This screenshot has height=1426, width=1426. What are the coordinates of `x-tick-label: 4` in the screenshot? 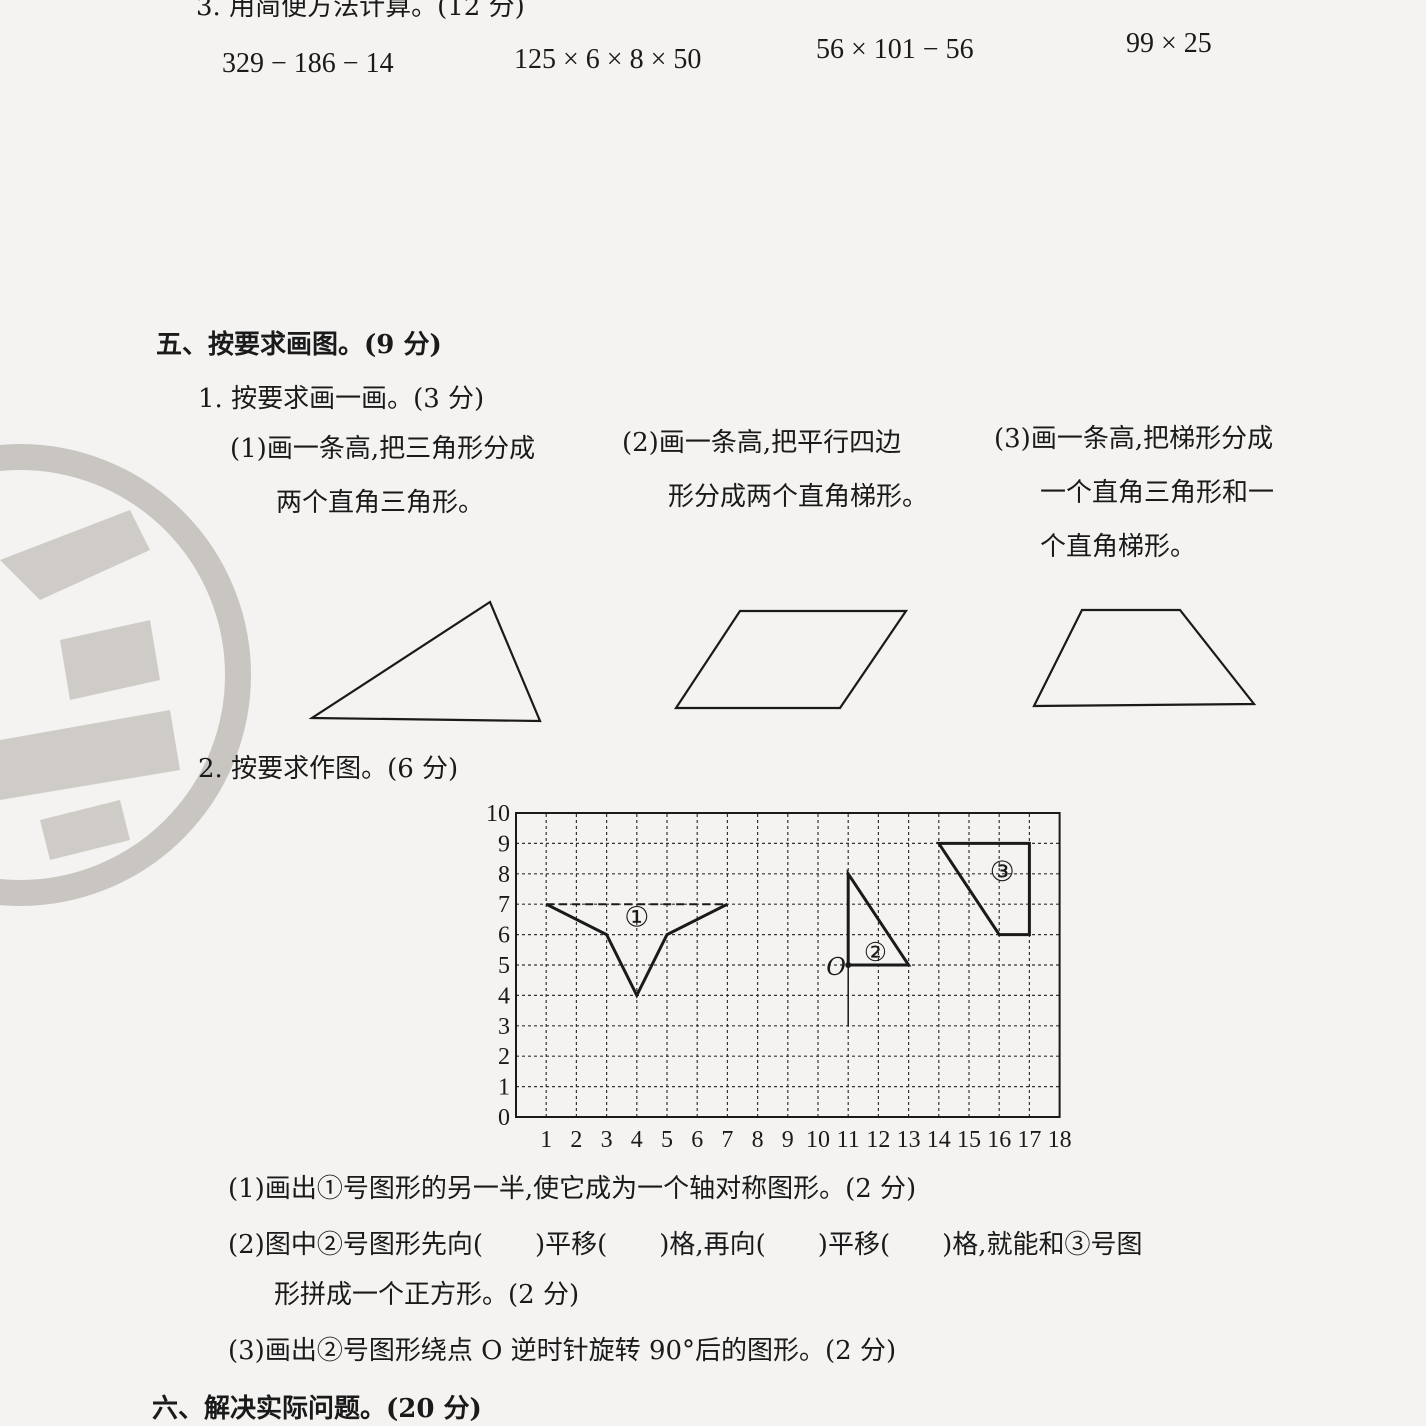 It's located at (637, 1140).